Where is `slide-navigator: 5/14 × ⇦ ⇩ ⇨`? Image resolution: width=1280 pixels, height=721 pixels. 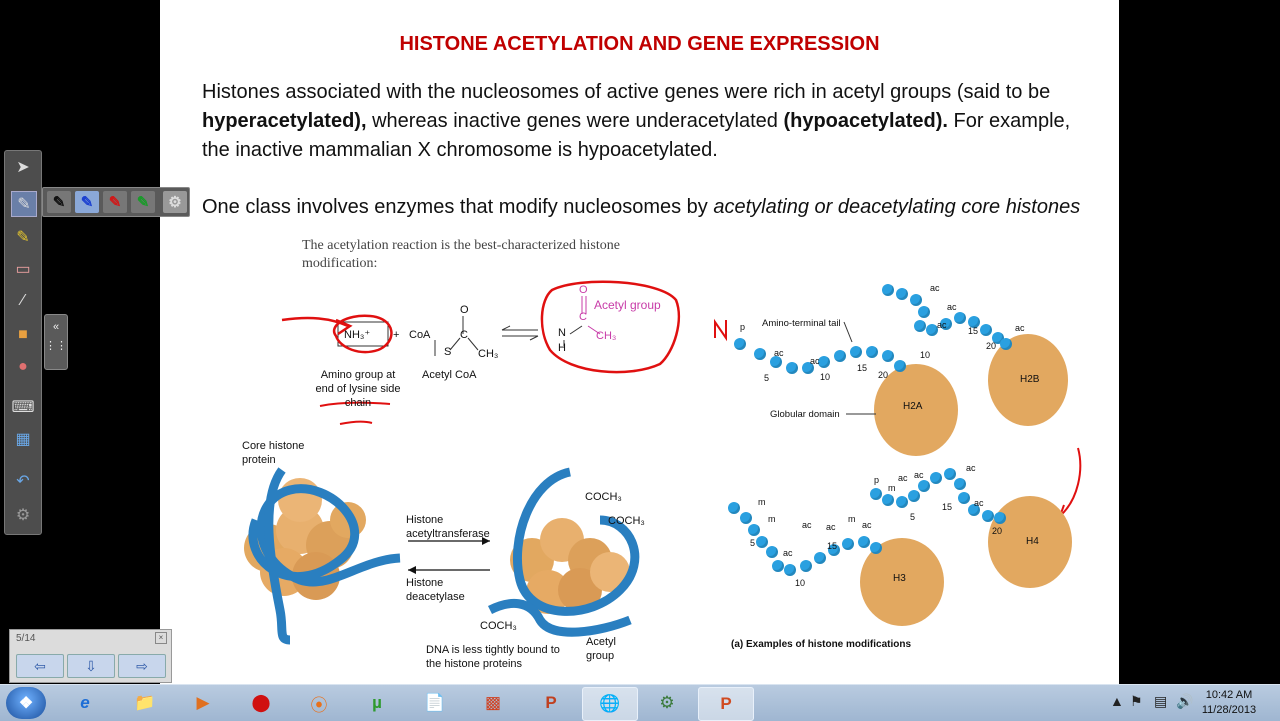
slide-navigator: 5/14 × ⇦ ⇩ ⇨ is located at coordinates (90, 656).